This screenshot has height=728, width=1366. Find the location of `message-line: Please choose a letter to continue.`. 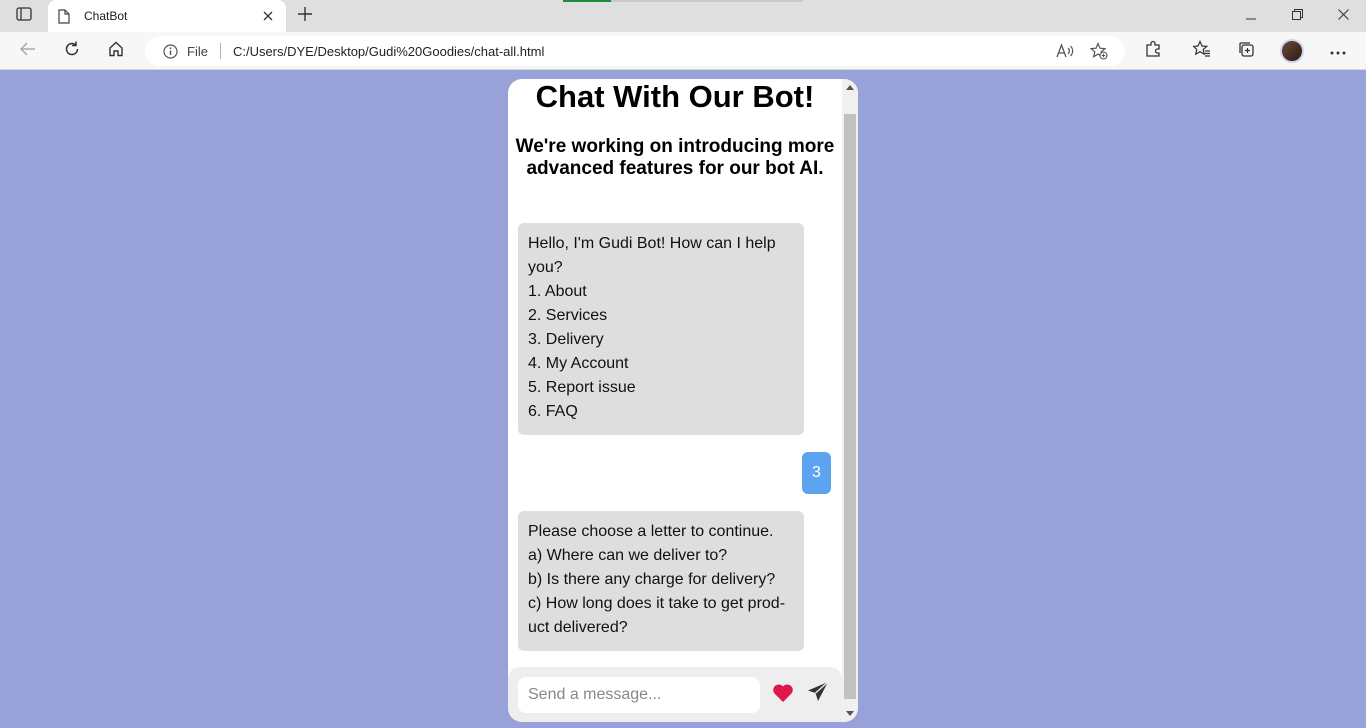

message-line: Please choose a letter to continue. is located at coordinates (651, 531).